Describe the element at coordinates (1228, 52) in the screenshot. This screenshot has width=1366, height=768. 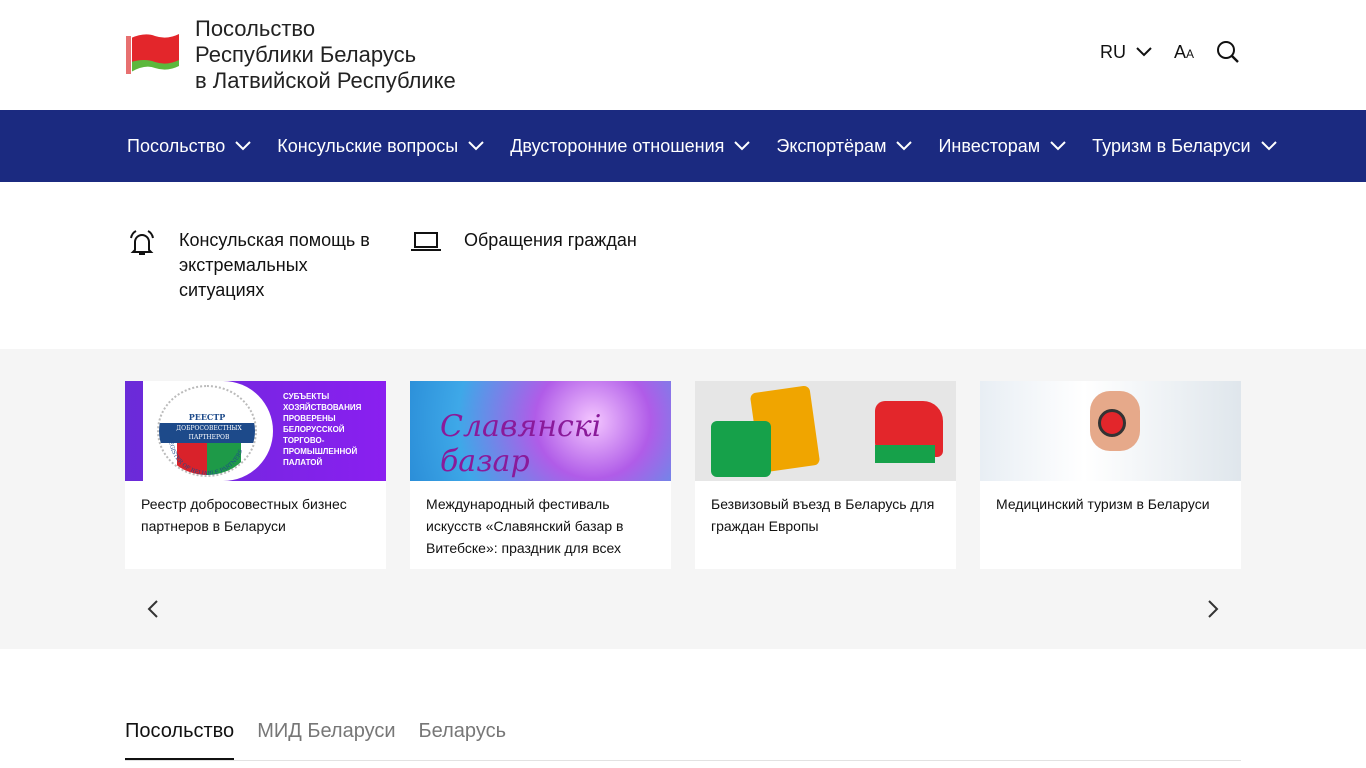
I see `search-icon` at that location.